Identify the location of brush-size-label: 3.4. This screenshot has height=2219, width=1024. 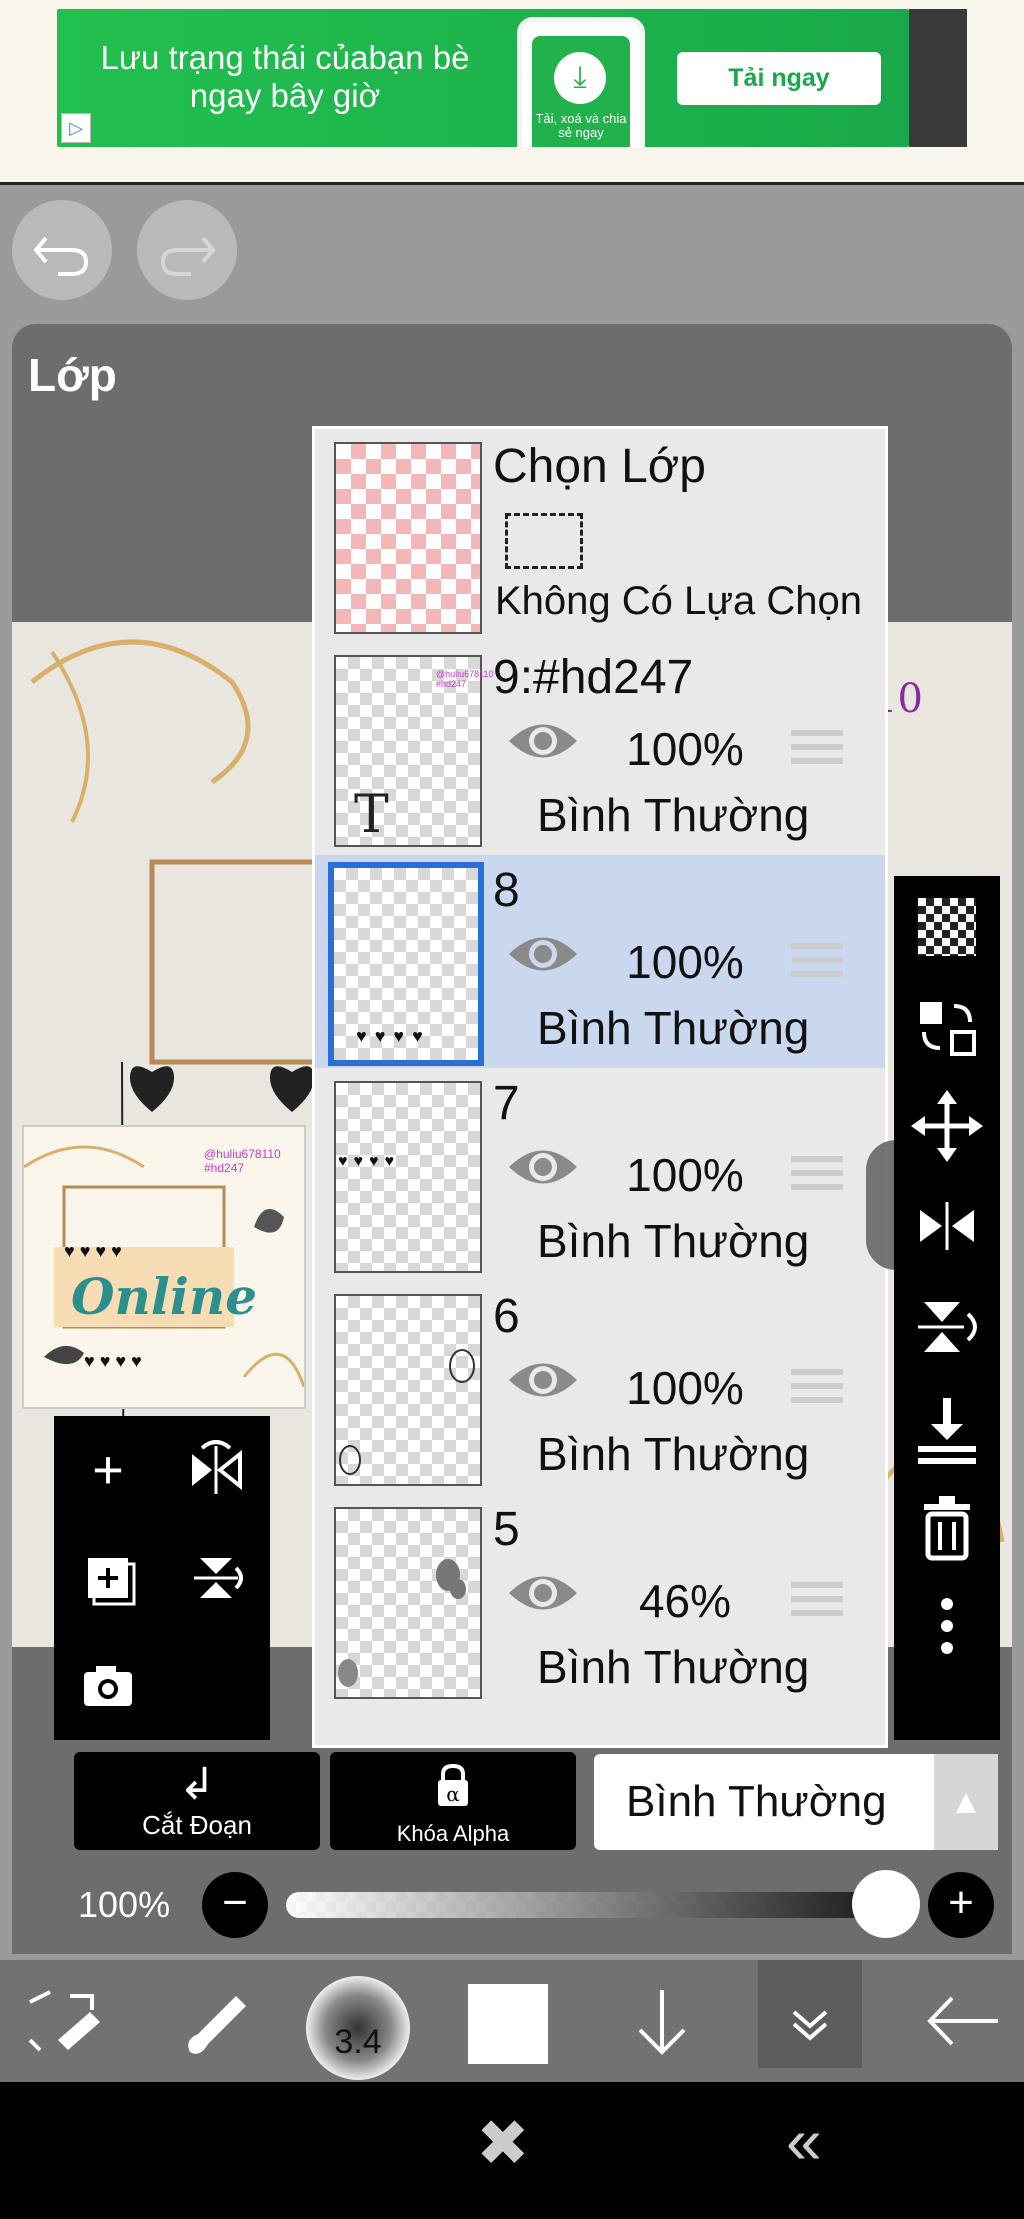
(358, 2042).